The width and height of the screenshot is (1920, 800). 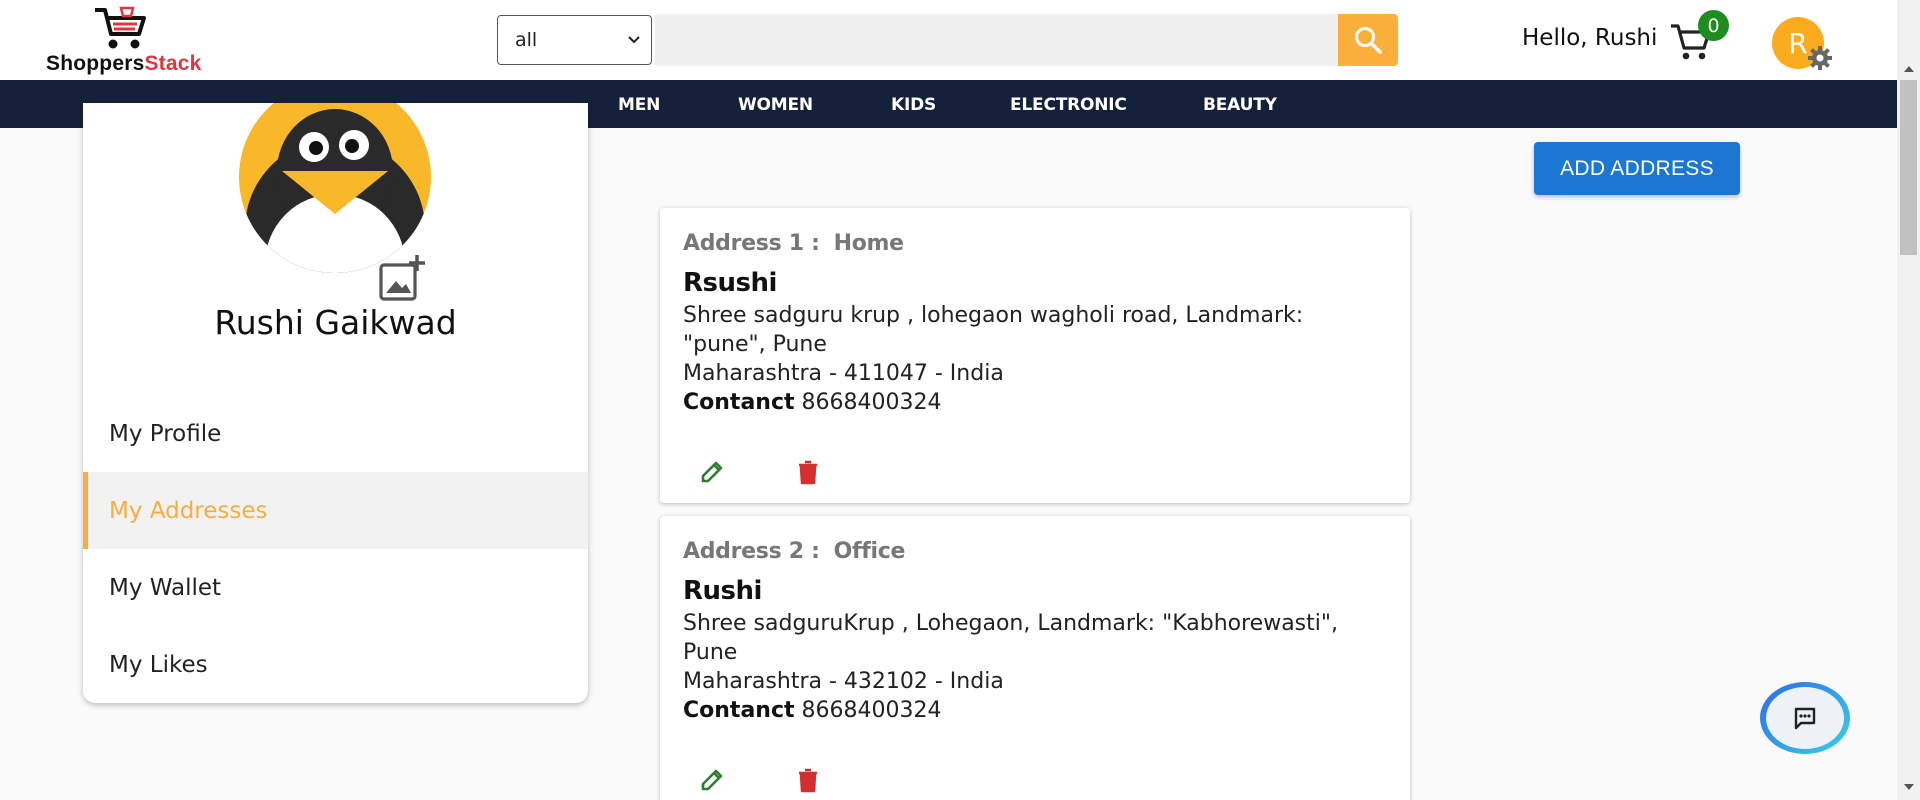 I want to click on cart-logo-icon, so click(x=120, y=27).